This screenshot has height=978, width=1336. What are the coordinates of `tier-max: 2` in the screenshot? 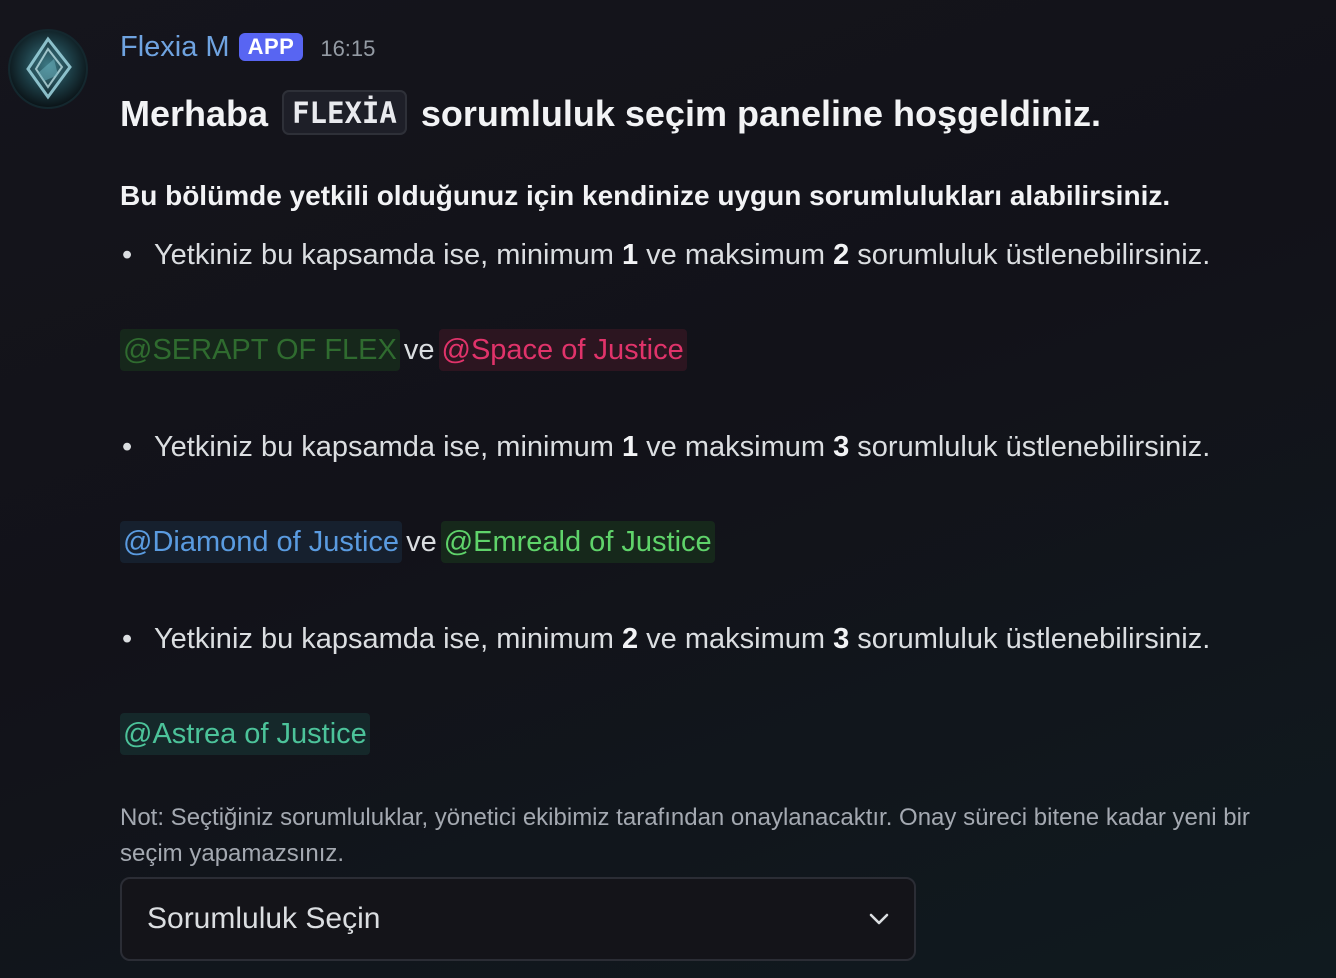 It's located at (841, 255).